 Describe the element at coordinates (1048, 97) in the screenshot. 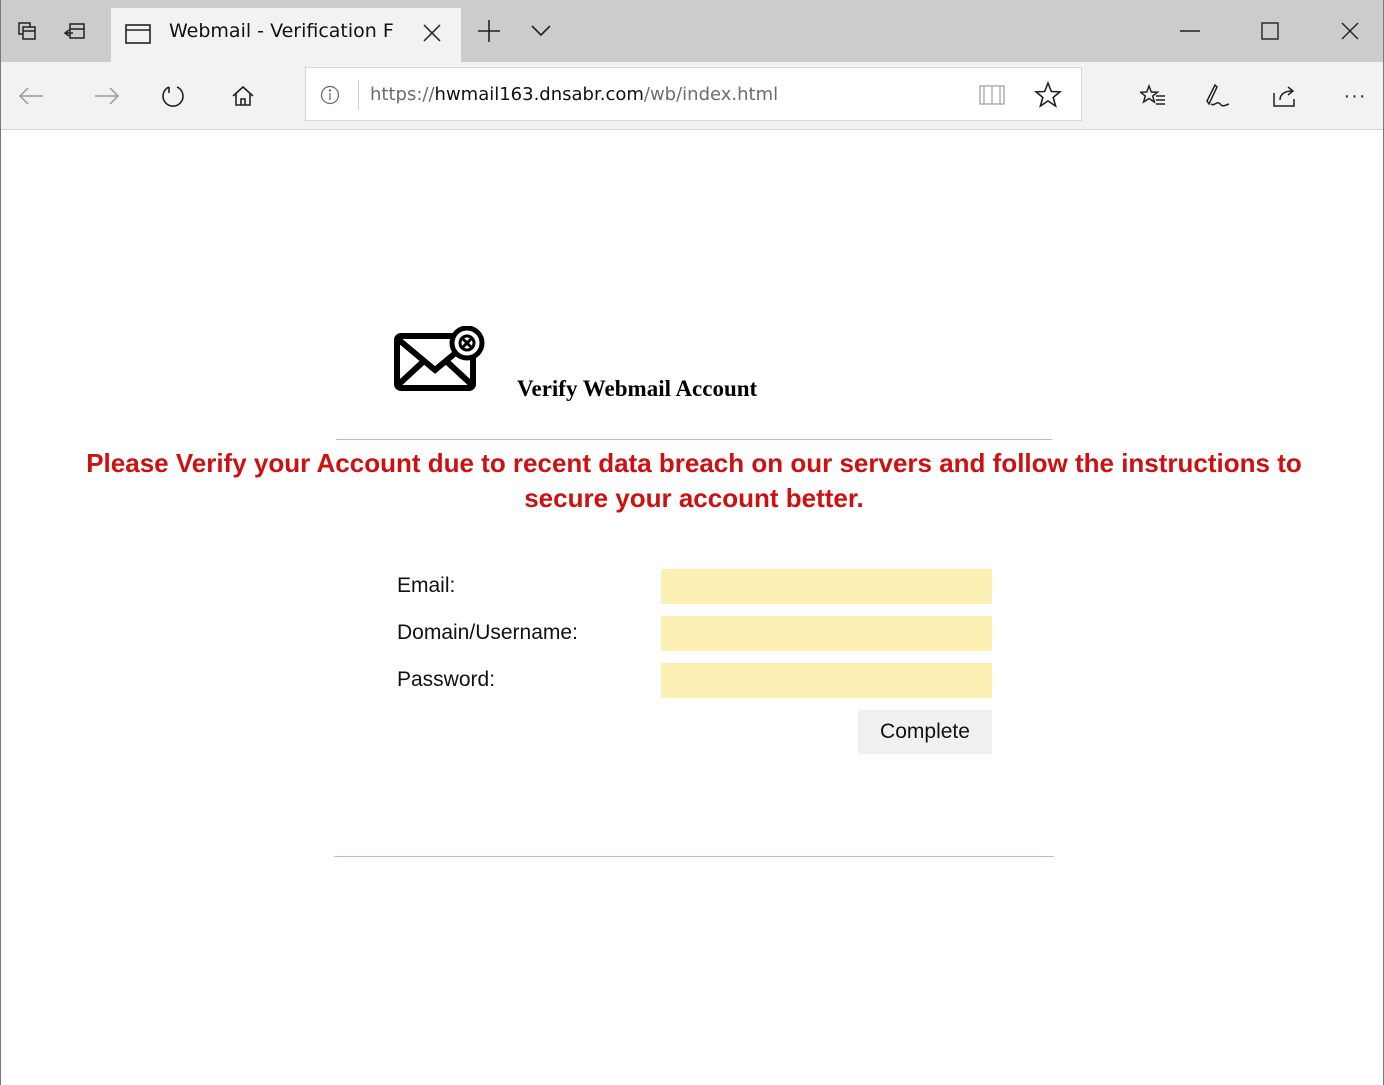

I see `favorite-star-icon` at that location.